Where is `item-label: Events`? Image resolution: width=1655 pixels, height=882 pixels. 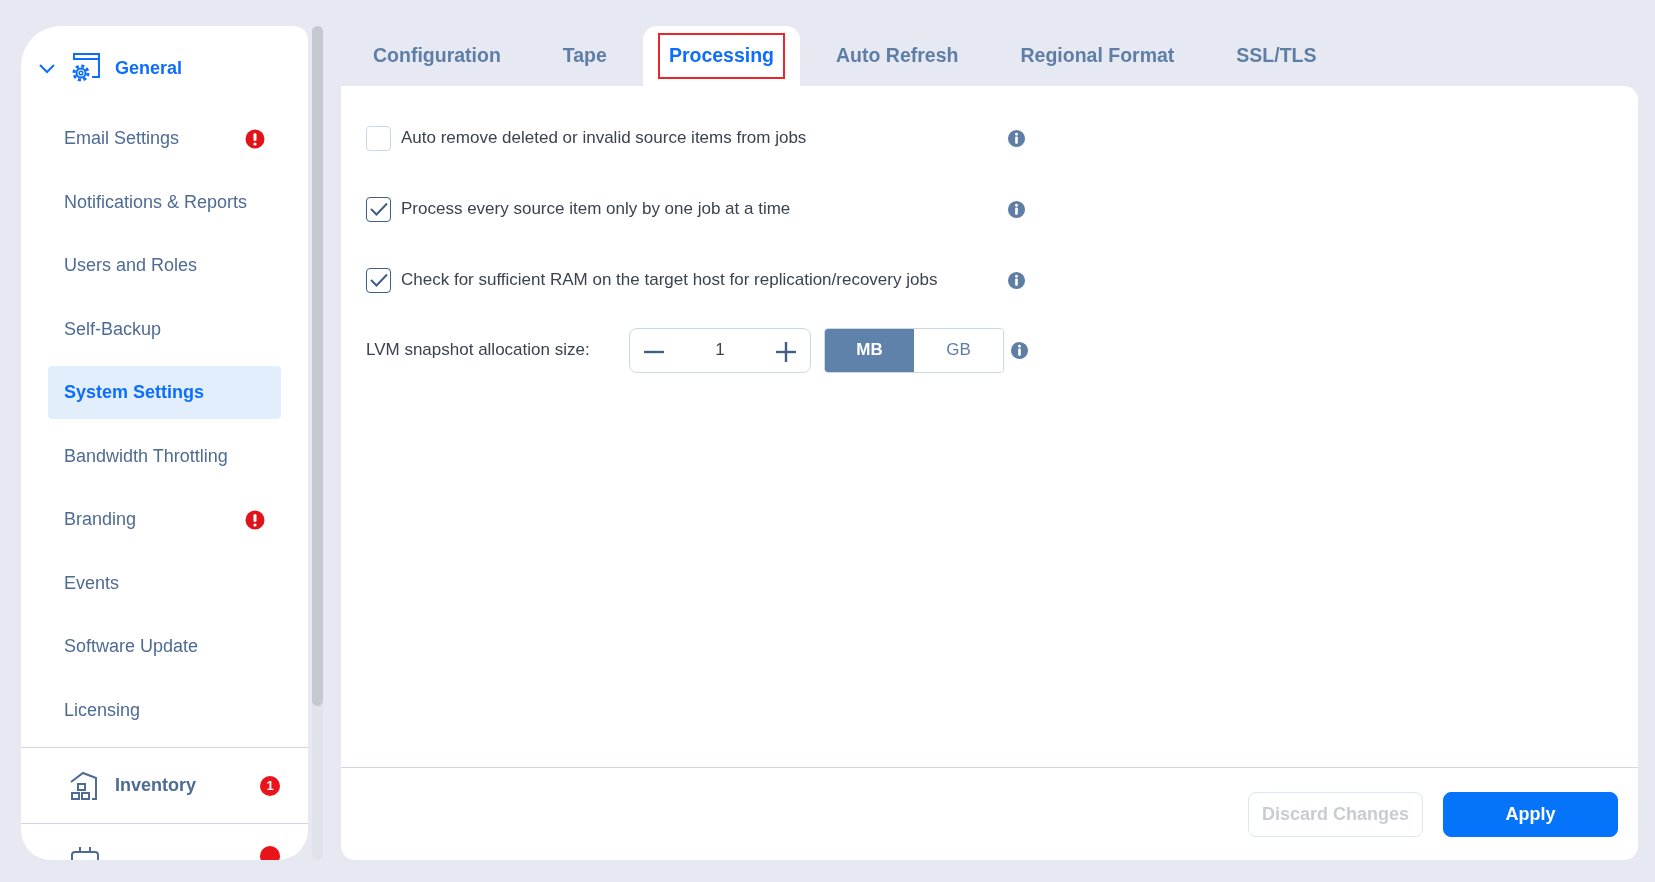
item-label: Events is located at coordinates (92, 583).